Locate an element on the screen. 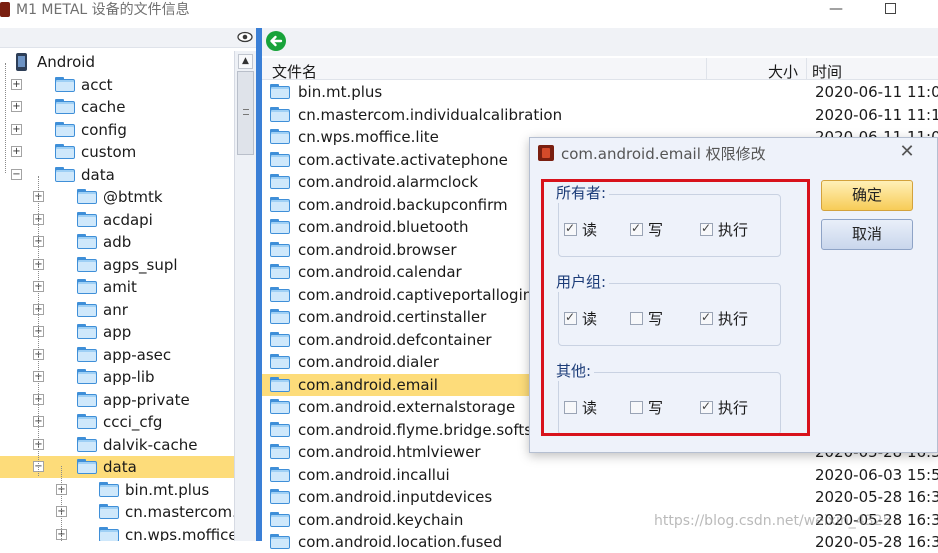 The image size is (938, 553). tree-item-cache: + cache is located at coordinates (117, 107).